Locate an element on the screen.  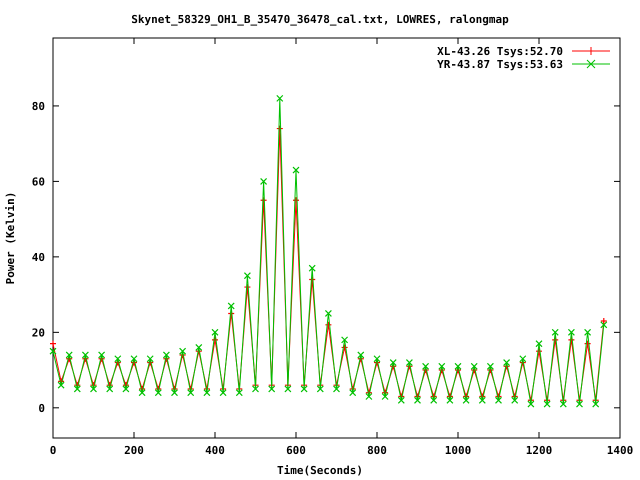
y-tick-label: 20 is located at coordinates (38, 333).